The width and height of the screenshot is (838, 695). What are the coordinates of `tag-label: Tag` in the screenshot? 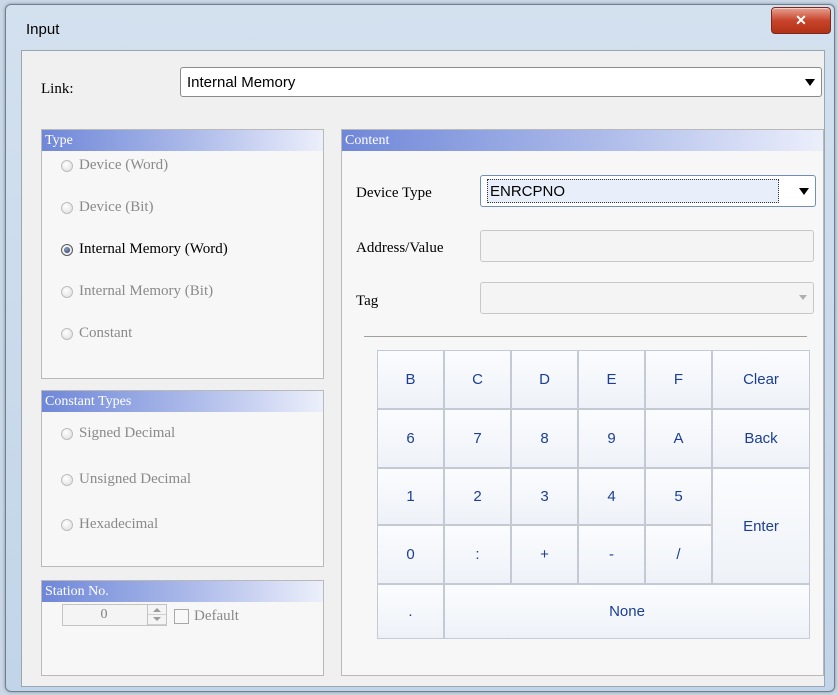 It's located at (367, 301).